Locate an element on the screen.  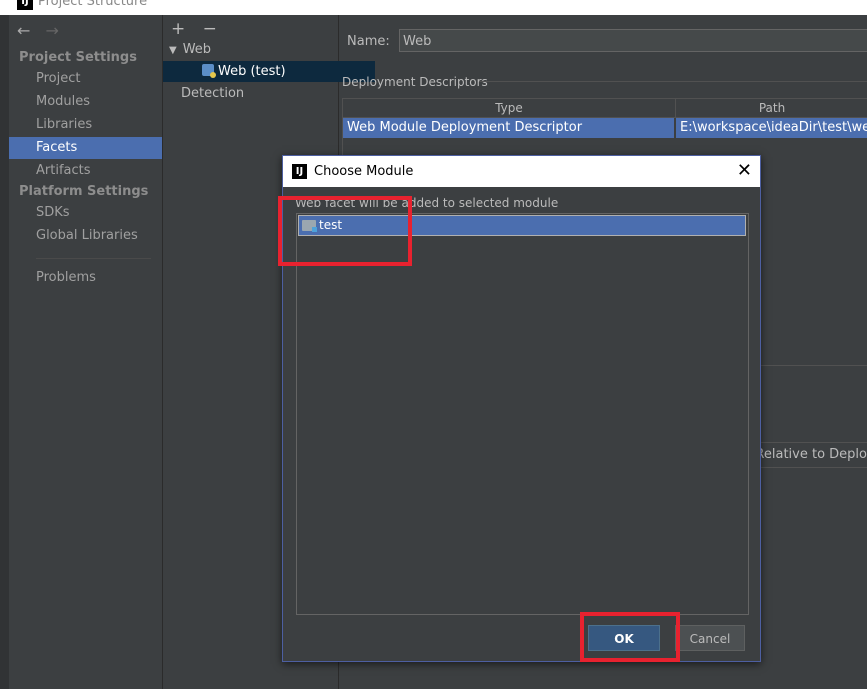
web-facet-icon is located at coordinates (209, 71).